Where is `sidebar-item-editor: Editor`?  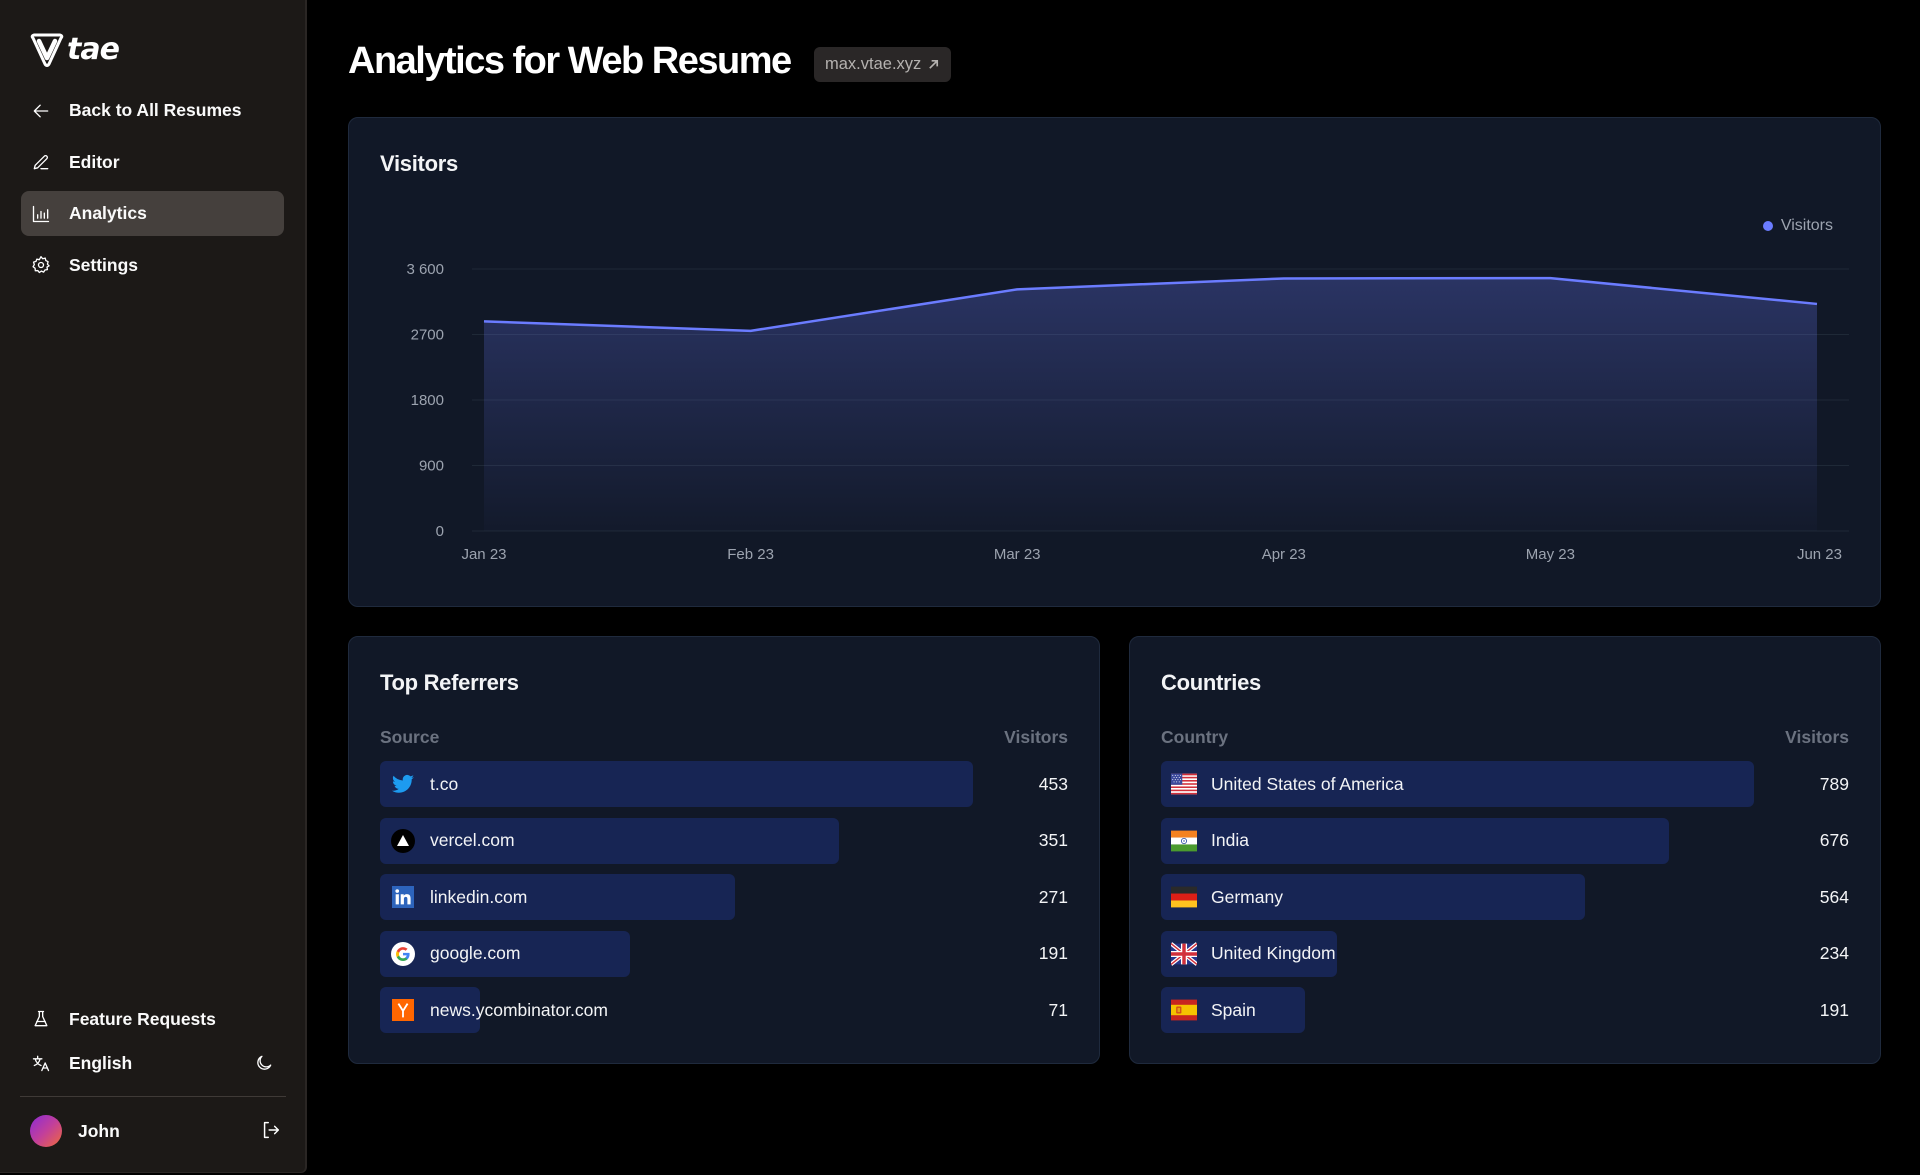
sidebar-item-editor: Editor is located at coordinates (152, 162).